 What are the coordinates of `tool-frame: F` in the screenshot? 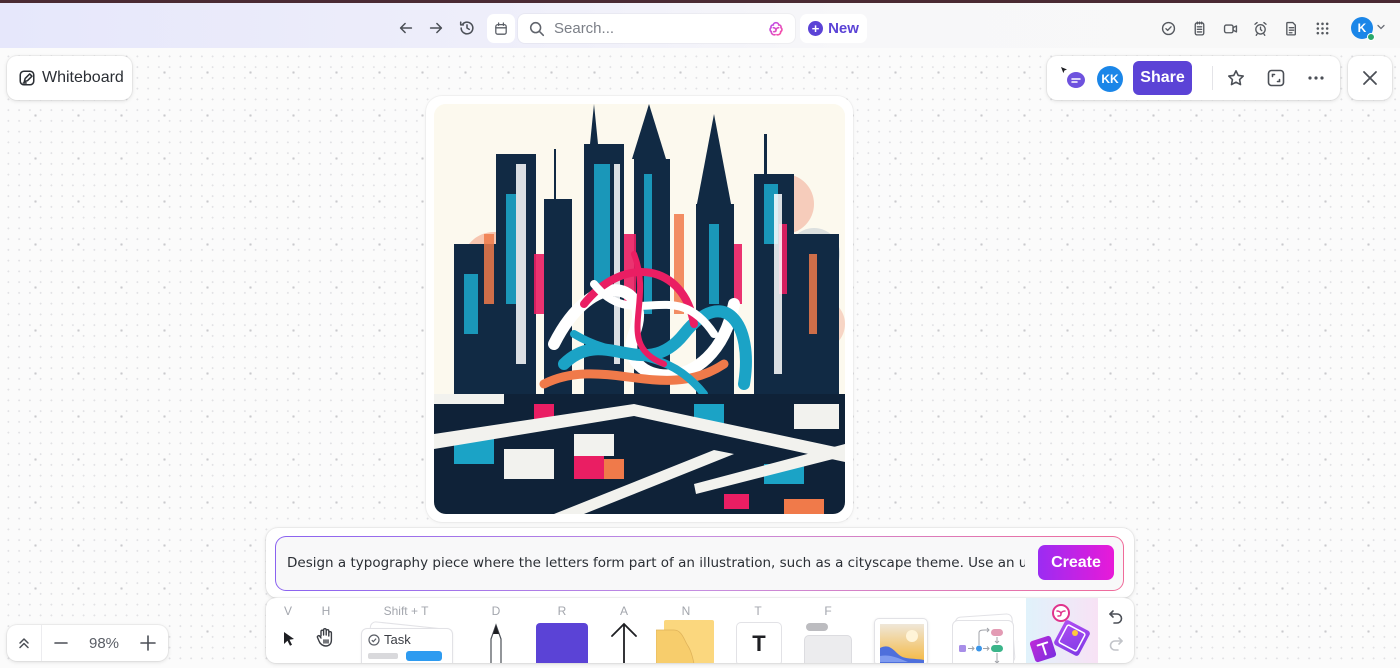 It's located at (828, 630).